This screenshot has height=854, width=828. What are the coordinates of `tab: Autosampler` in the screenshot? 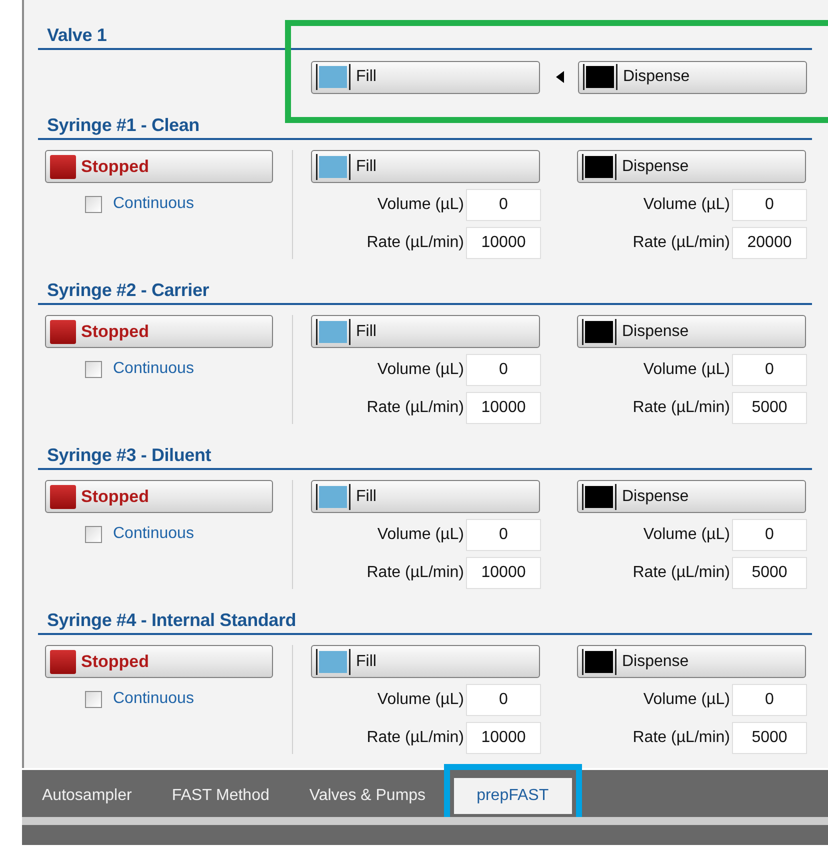 It's located at (87, 796).